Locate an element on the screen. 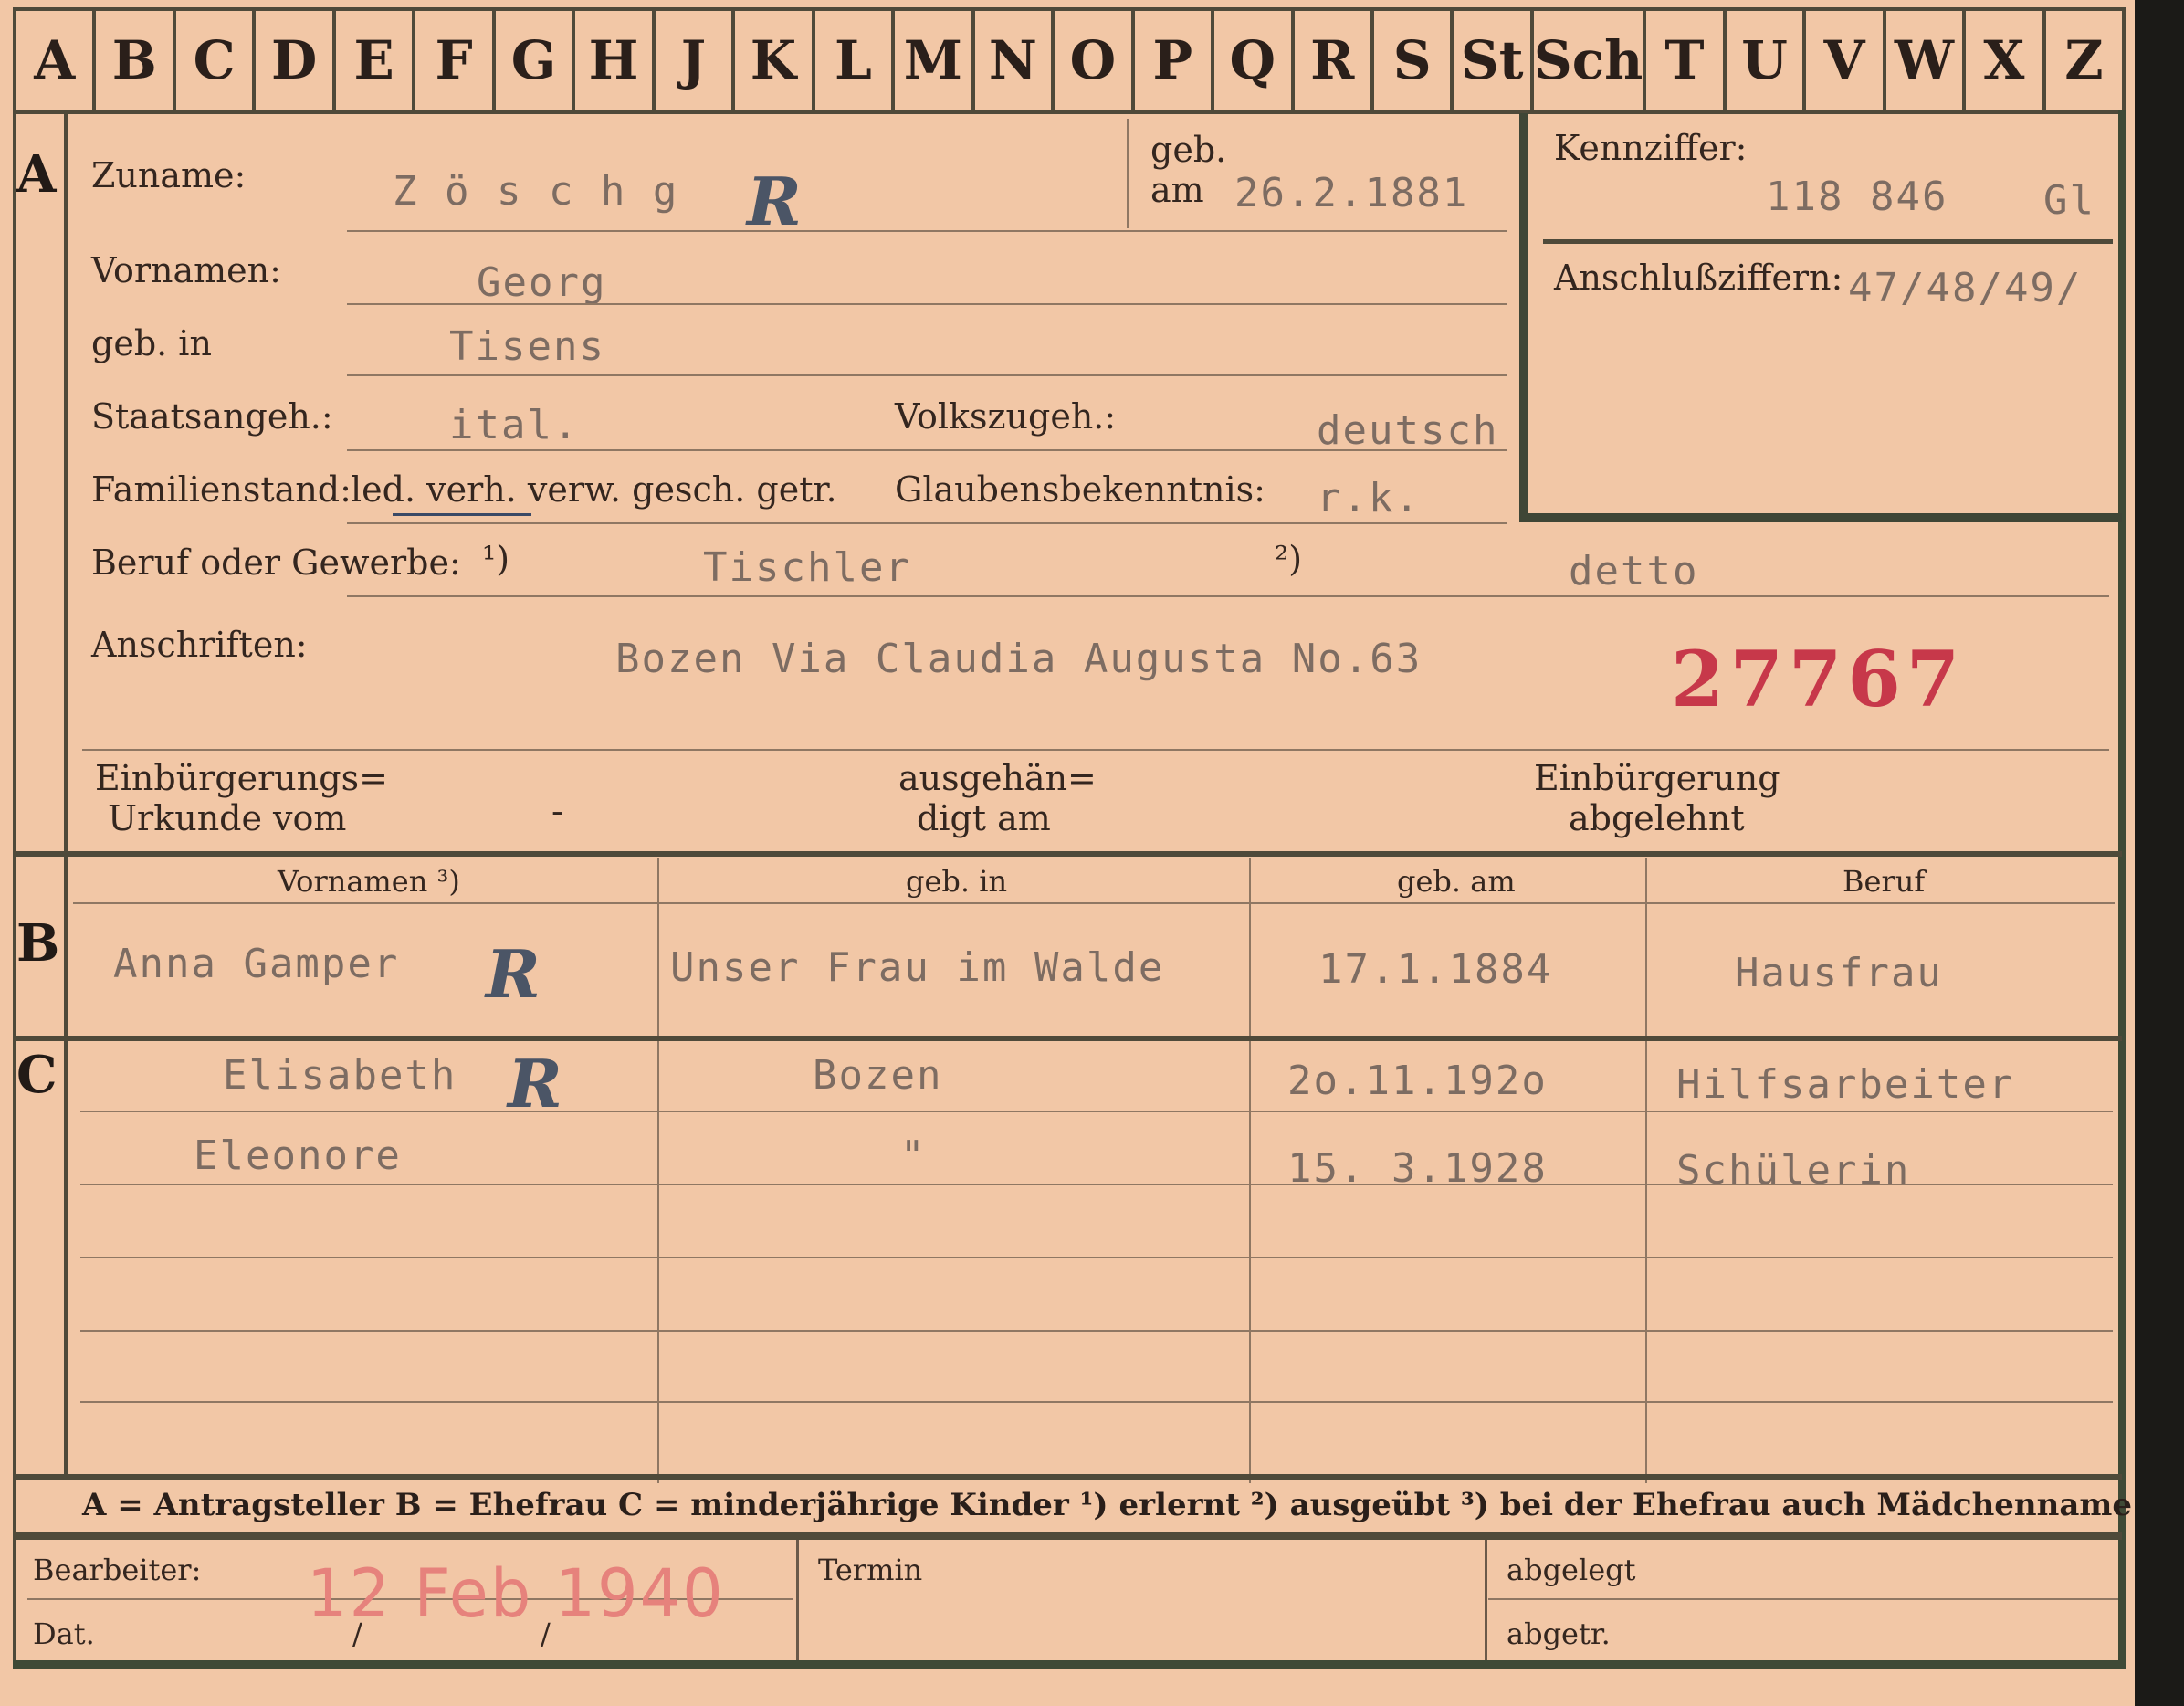 This screenshot has width=2184, height=1706. code-suffix: Gl is located at coordinates (2069, 200).